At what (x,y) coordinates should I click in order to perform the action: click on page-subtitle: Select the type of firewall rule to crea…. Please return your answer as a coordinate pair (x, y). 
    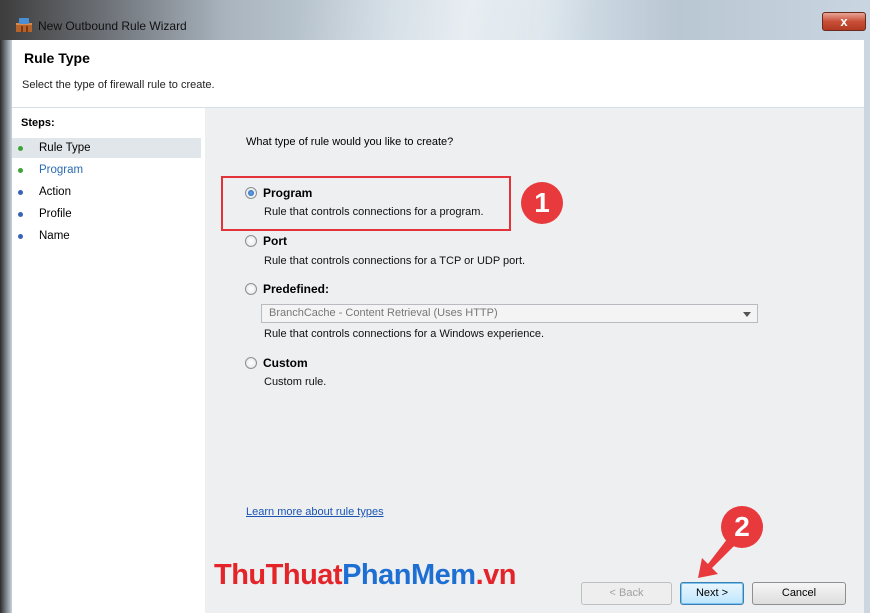
    Looking at the image, I should click on (118, 85).